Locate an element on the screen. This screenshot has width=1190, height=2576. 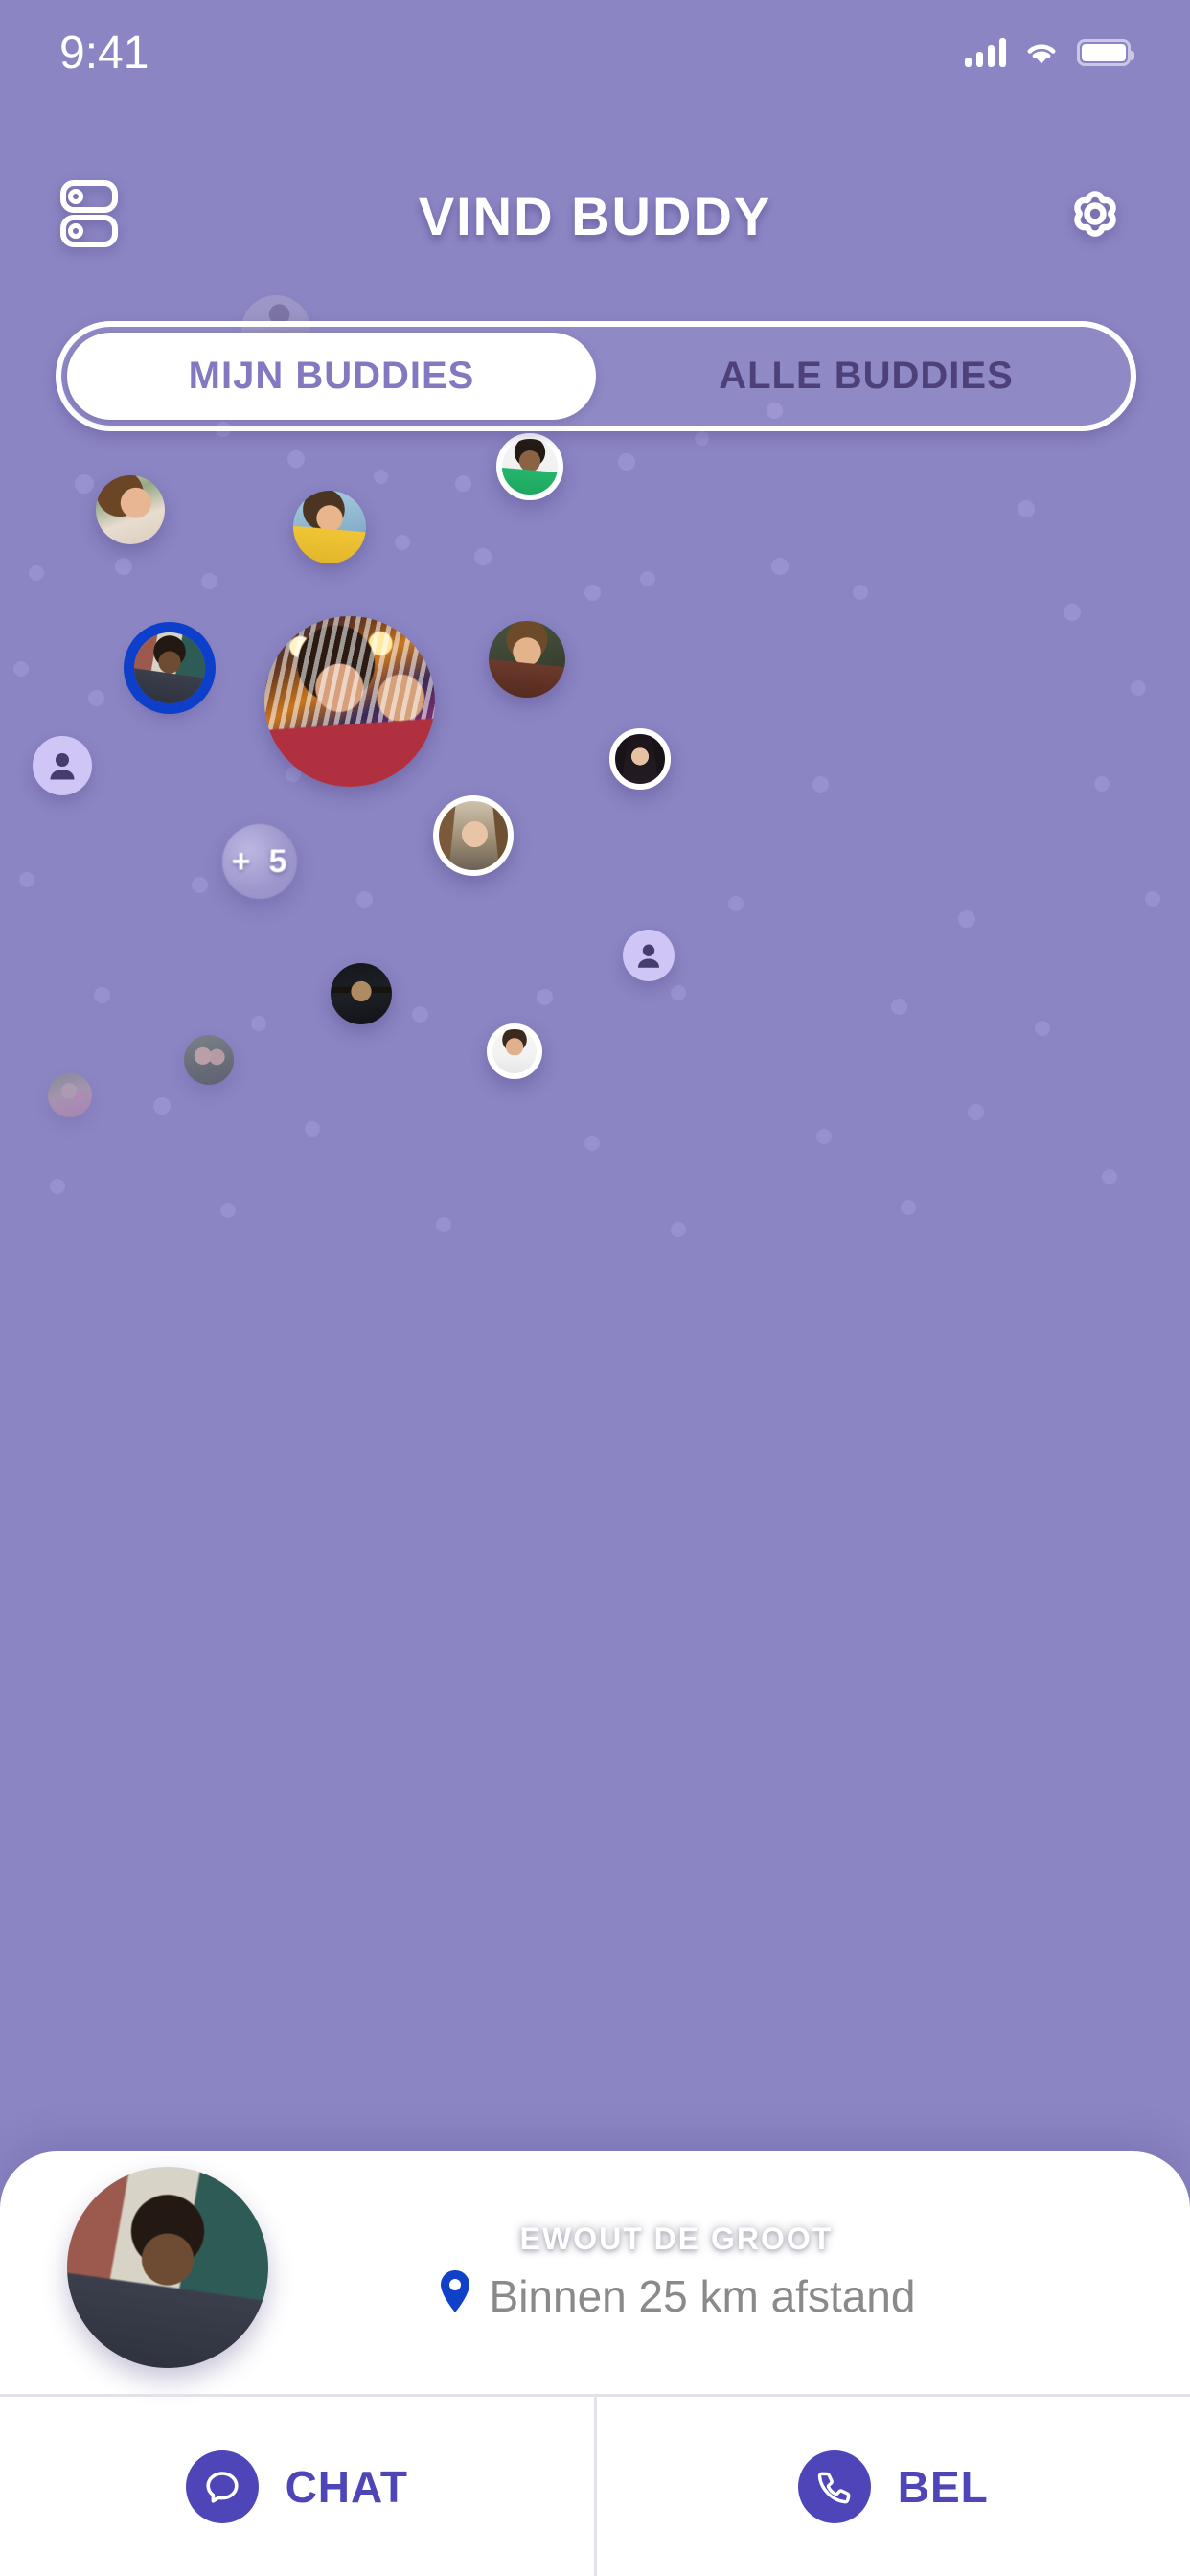
tab-mijn-buddies-label: MIJN BUDDIES is located at coordinates (332, 376).